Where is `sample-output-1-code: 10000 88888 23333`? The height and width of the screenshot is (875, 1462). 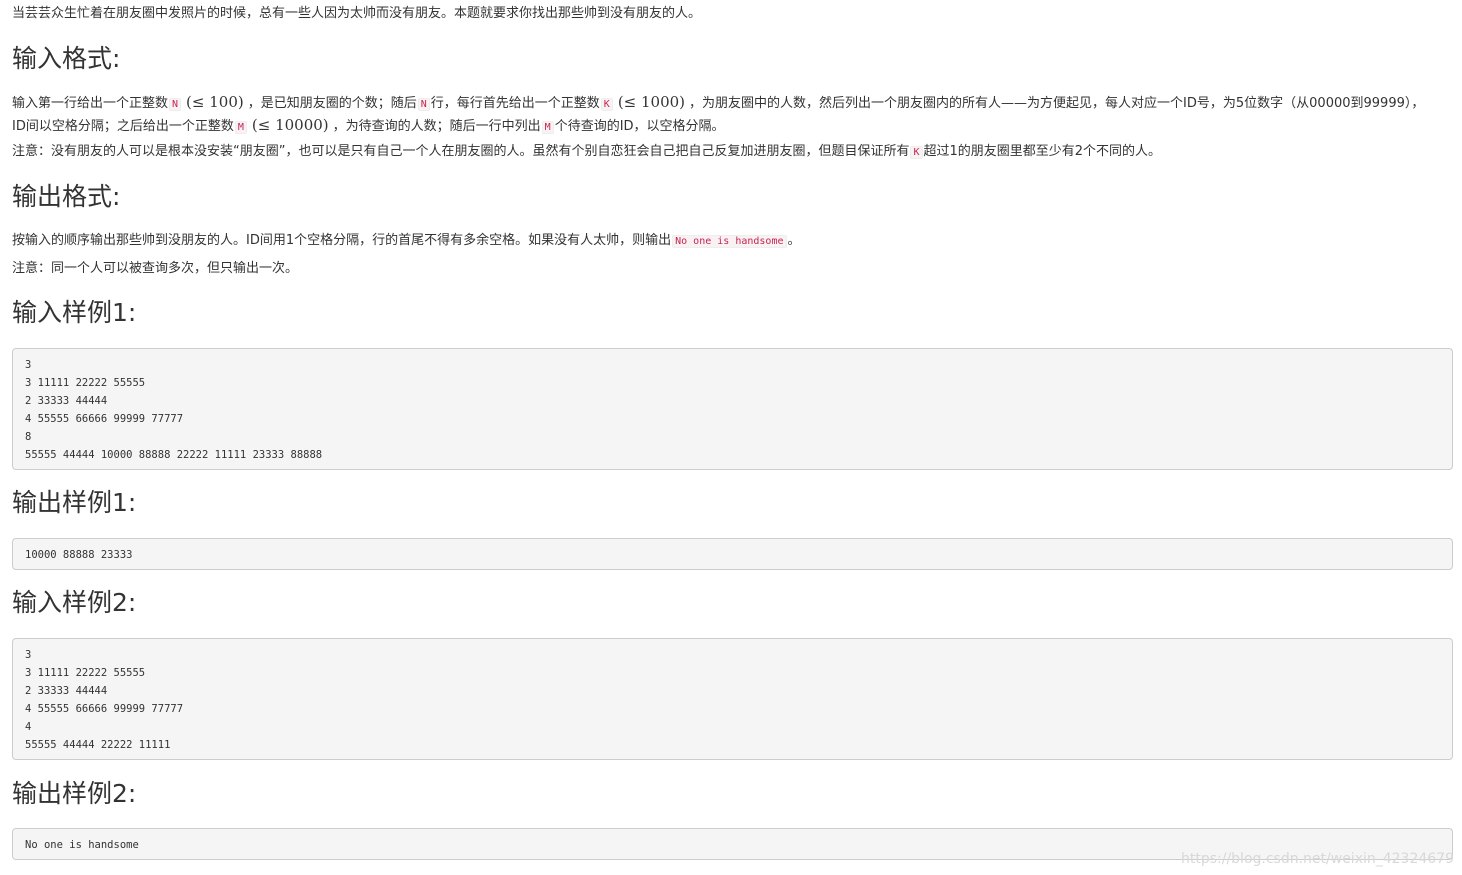 sample-output-1-code: 10000 88888 23333 is located at coordinates (732, 554).